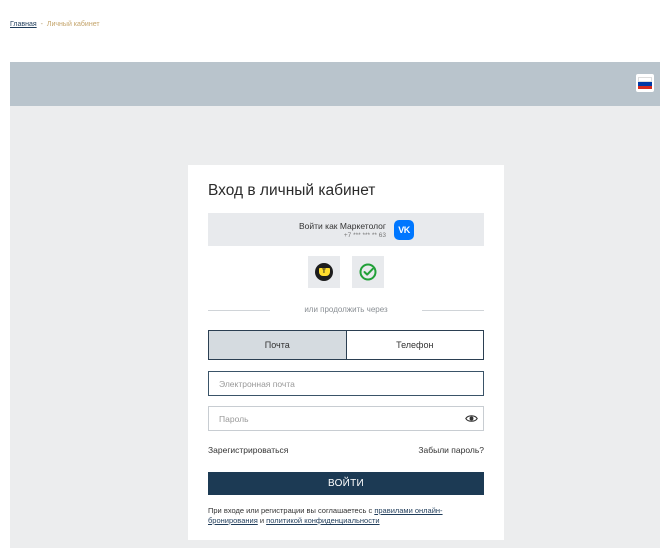  What do you see at coordinates (73, 24) in the screenshot?
I see `breadcrumb-current: Личный кабинет` at bounding box center [73, 24].